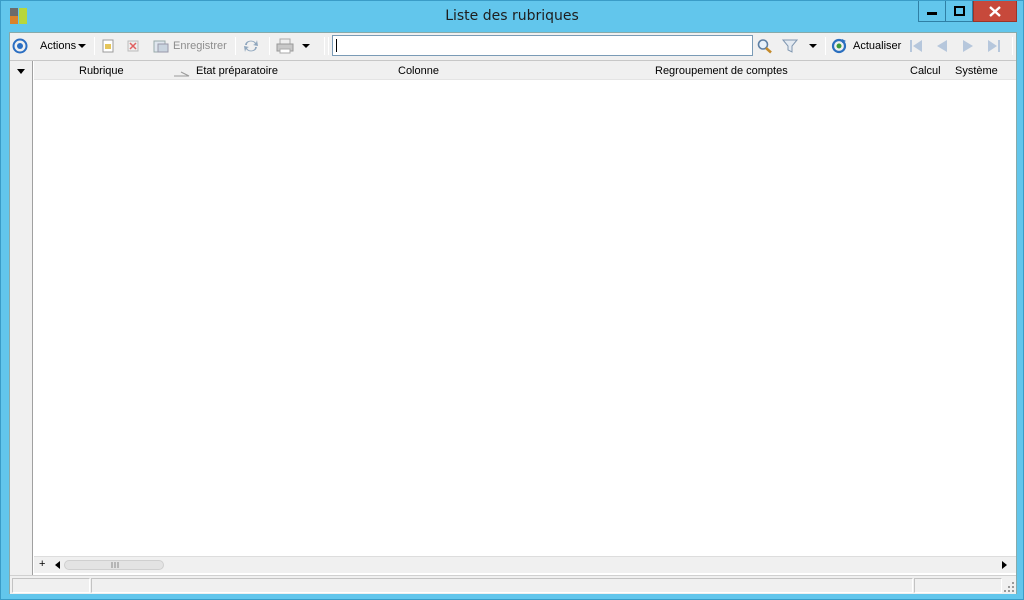  Describe the element at coordinates (42, 564) in the screenshot. I see `add-row-button: +` at that location.